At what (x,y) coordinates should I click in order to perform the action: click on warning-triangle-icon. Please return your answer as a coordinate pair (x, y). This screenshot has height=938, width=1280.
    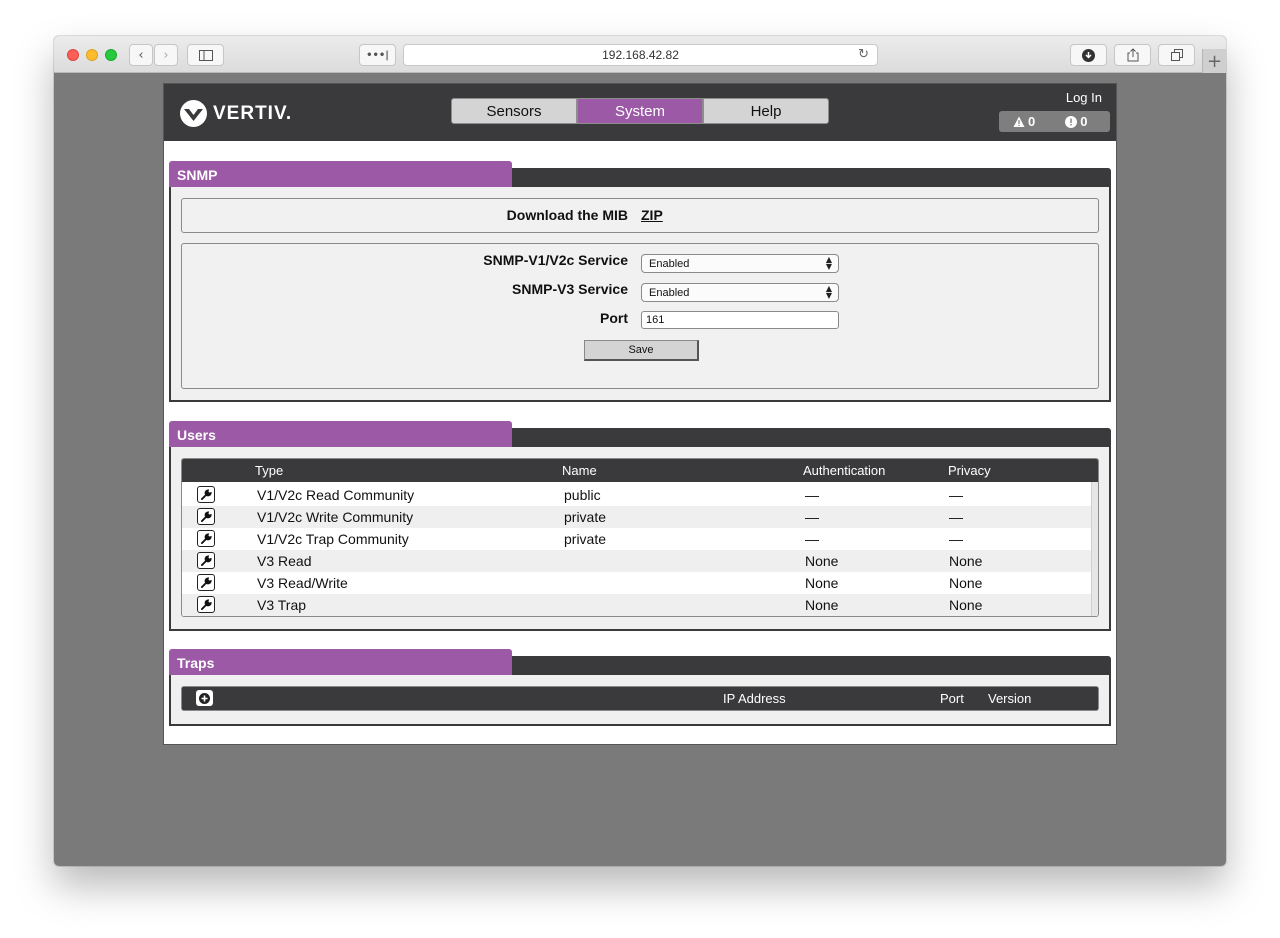
    Looking at the image, I should click on (1019, 121).